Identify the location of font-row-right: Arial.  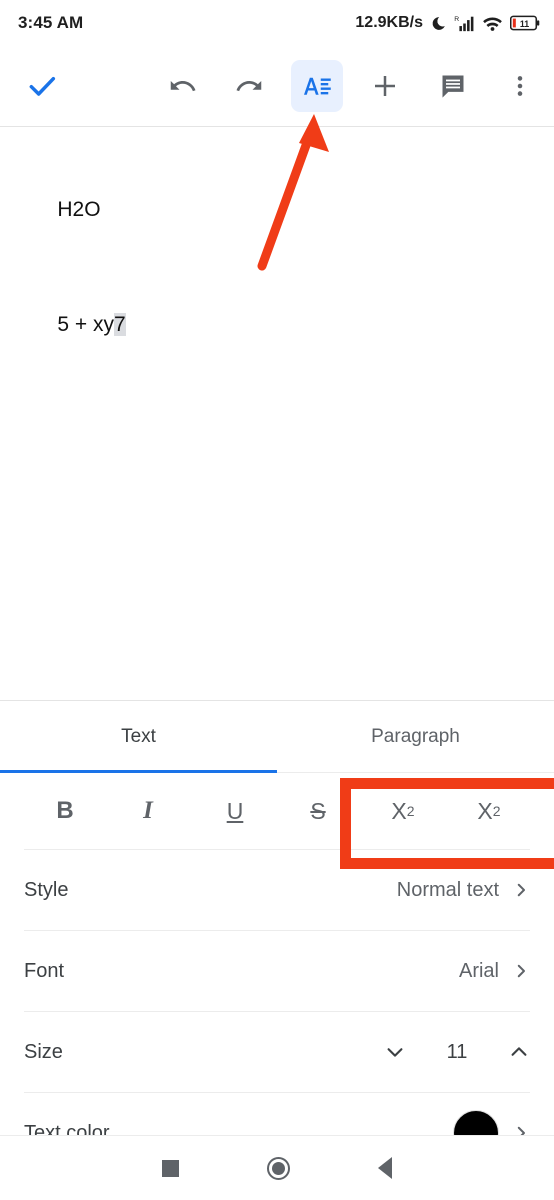
(494, 971).